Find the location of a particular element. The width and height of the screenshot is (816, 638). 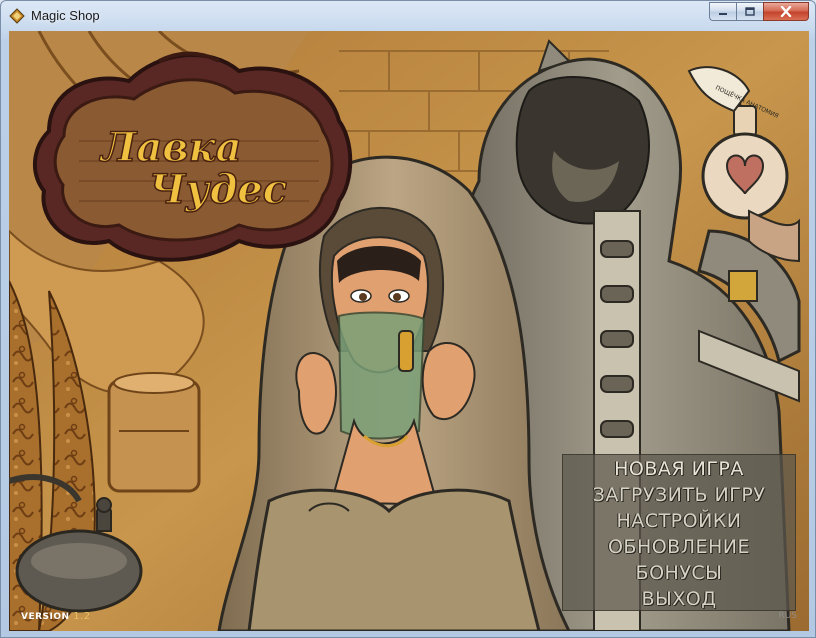

window-controls is located at coordinates (759, 12).